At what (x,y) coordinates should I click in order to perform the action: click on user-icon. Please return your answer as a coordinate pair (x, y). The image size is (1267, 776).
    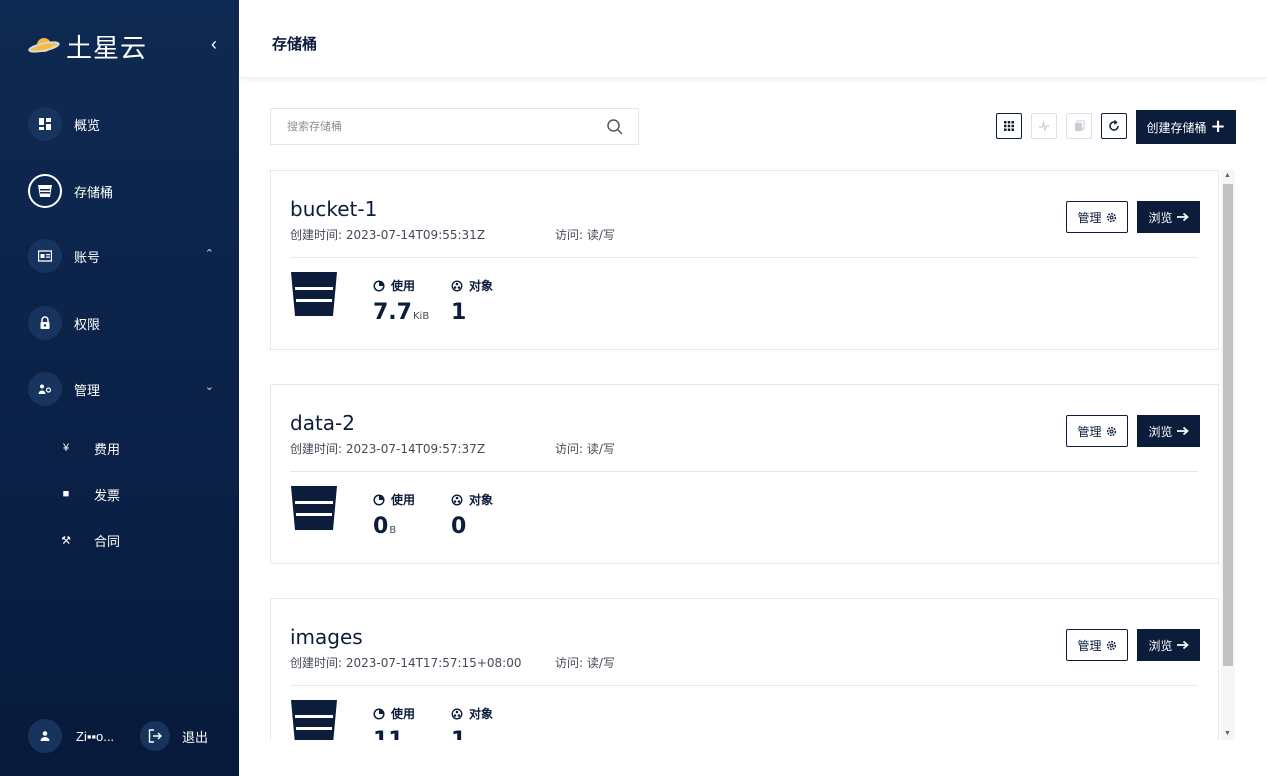
    Looking at the image, I should click on (45, 736).